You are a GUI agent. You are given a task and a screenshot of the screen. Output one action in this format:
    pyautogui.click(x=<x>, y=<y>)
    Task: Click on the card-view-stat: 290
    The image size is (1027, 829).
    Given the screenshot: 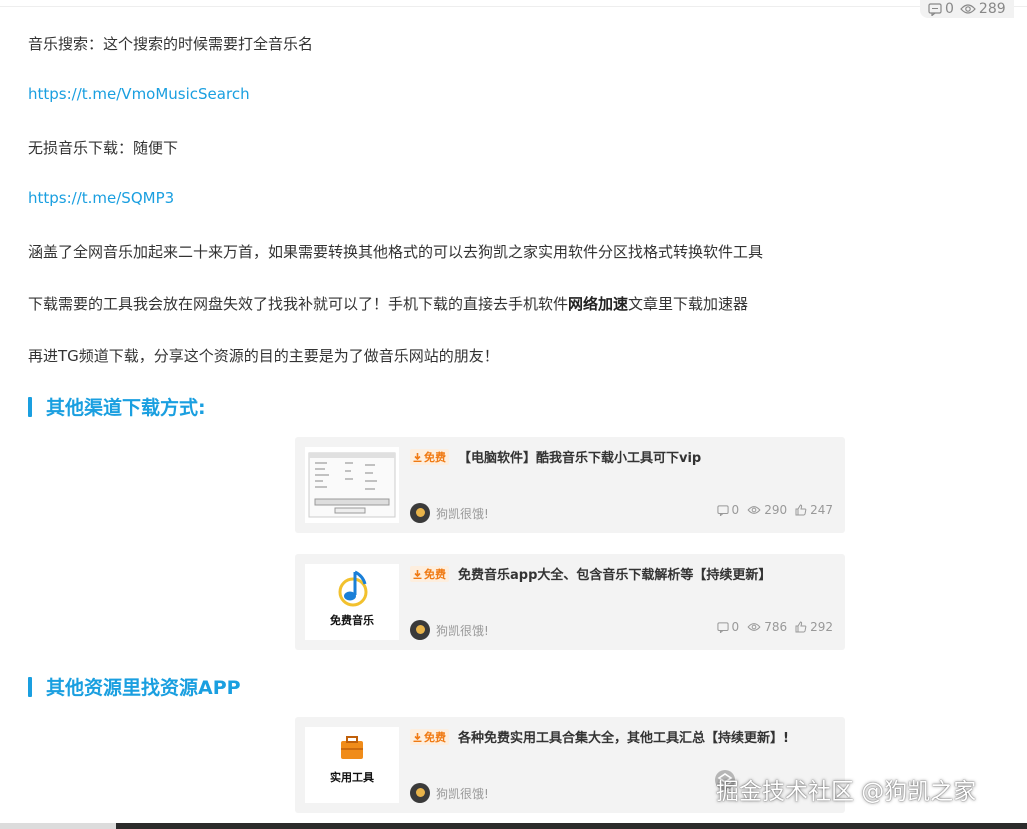 What is the action you would take?
    pyautogui.click(x=767, y=510)
    